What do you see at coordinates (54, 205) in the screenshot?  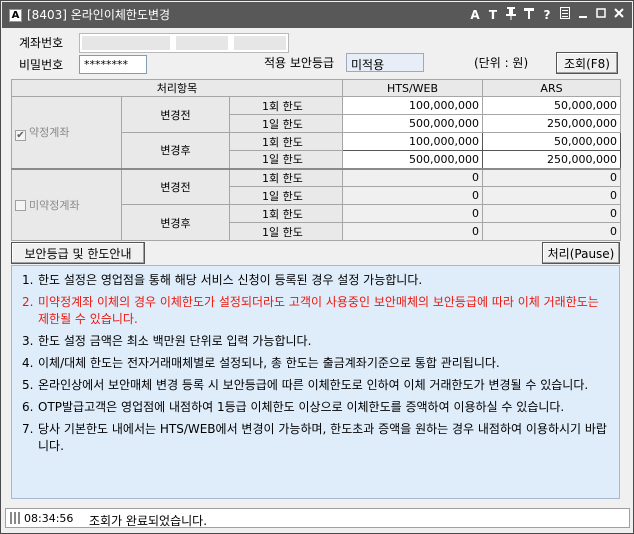 I see `group-label: 미약정계좌` at bounding box center [54, 205].